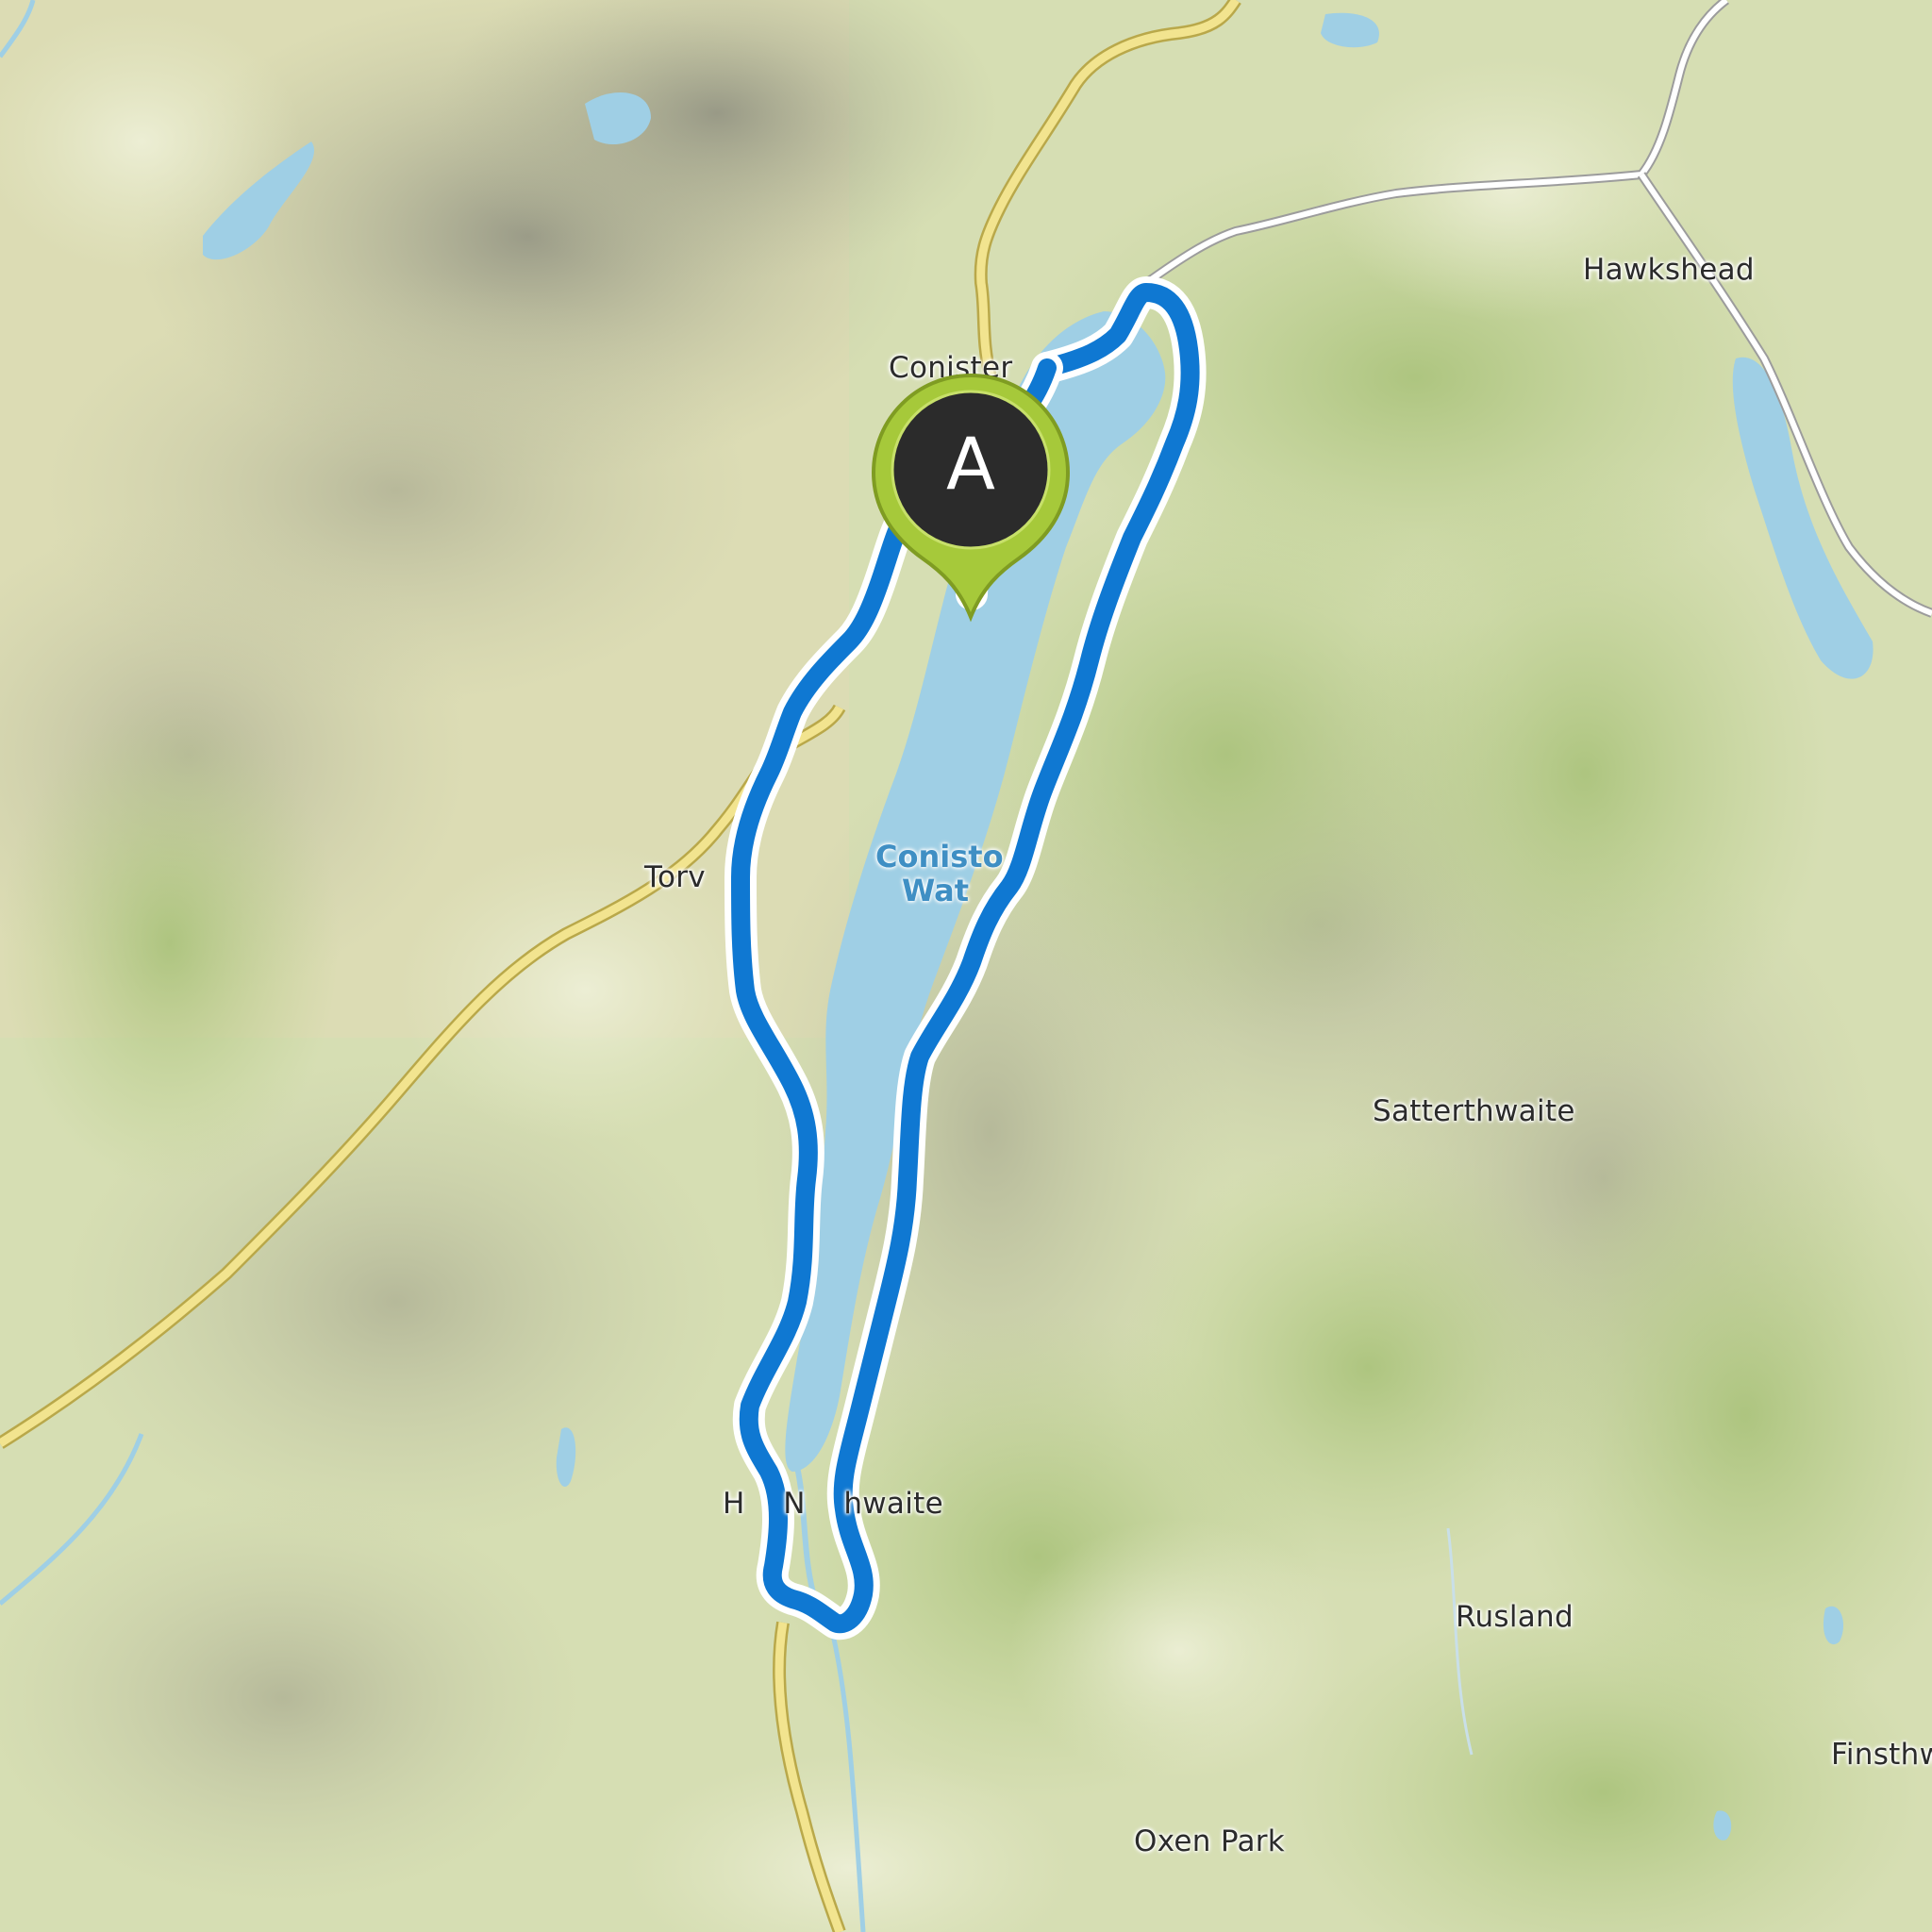 This screenshot has height=1932, width=1932. Describe the element at coordinates (833, 1504) in the screenshot. I see `place-label-nibthwaite: H N hwaite` at that location.